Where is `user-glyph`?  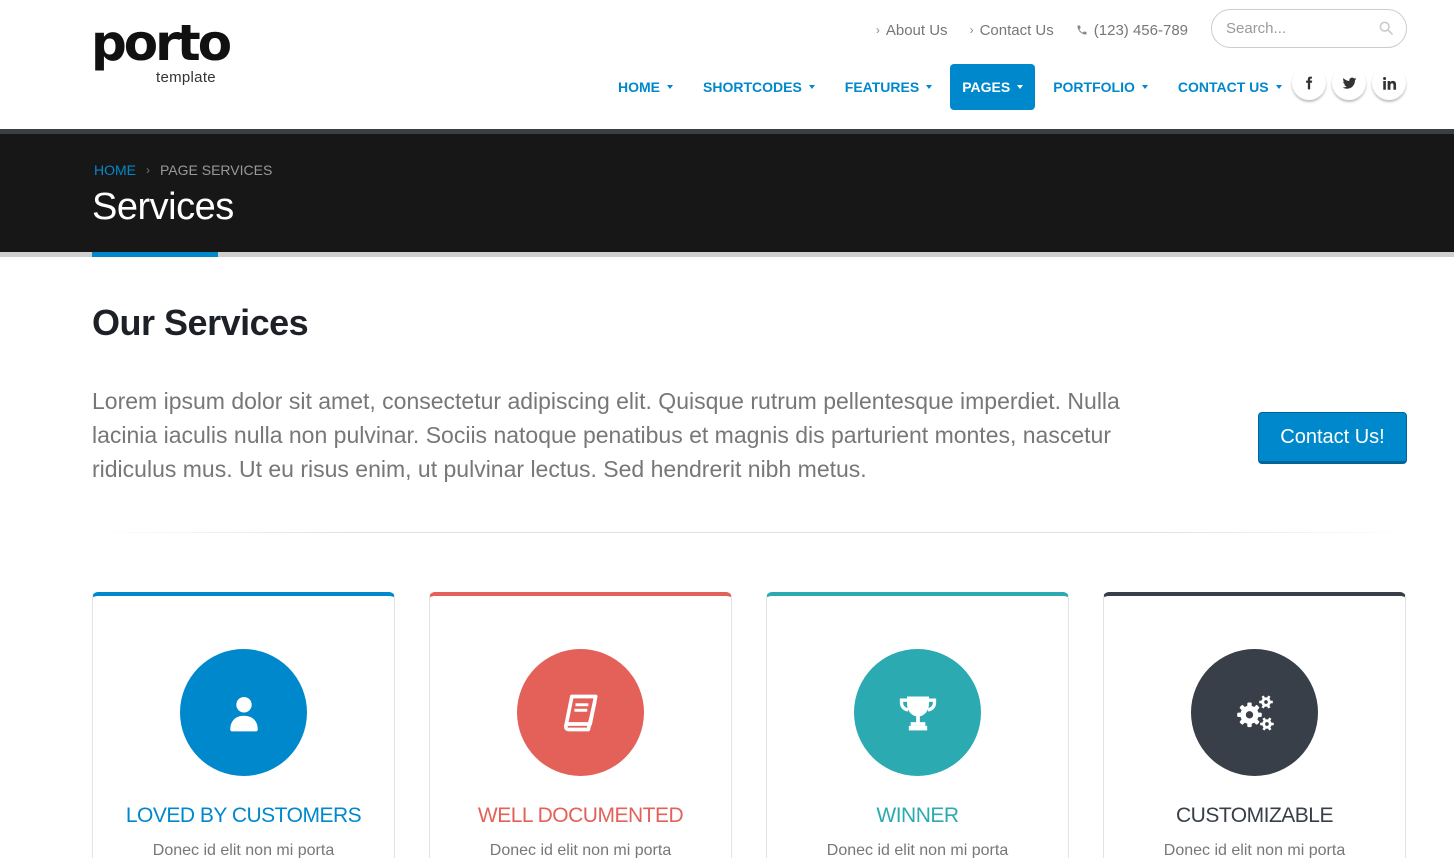
user-glyph is located at coordinates (243, 713).